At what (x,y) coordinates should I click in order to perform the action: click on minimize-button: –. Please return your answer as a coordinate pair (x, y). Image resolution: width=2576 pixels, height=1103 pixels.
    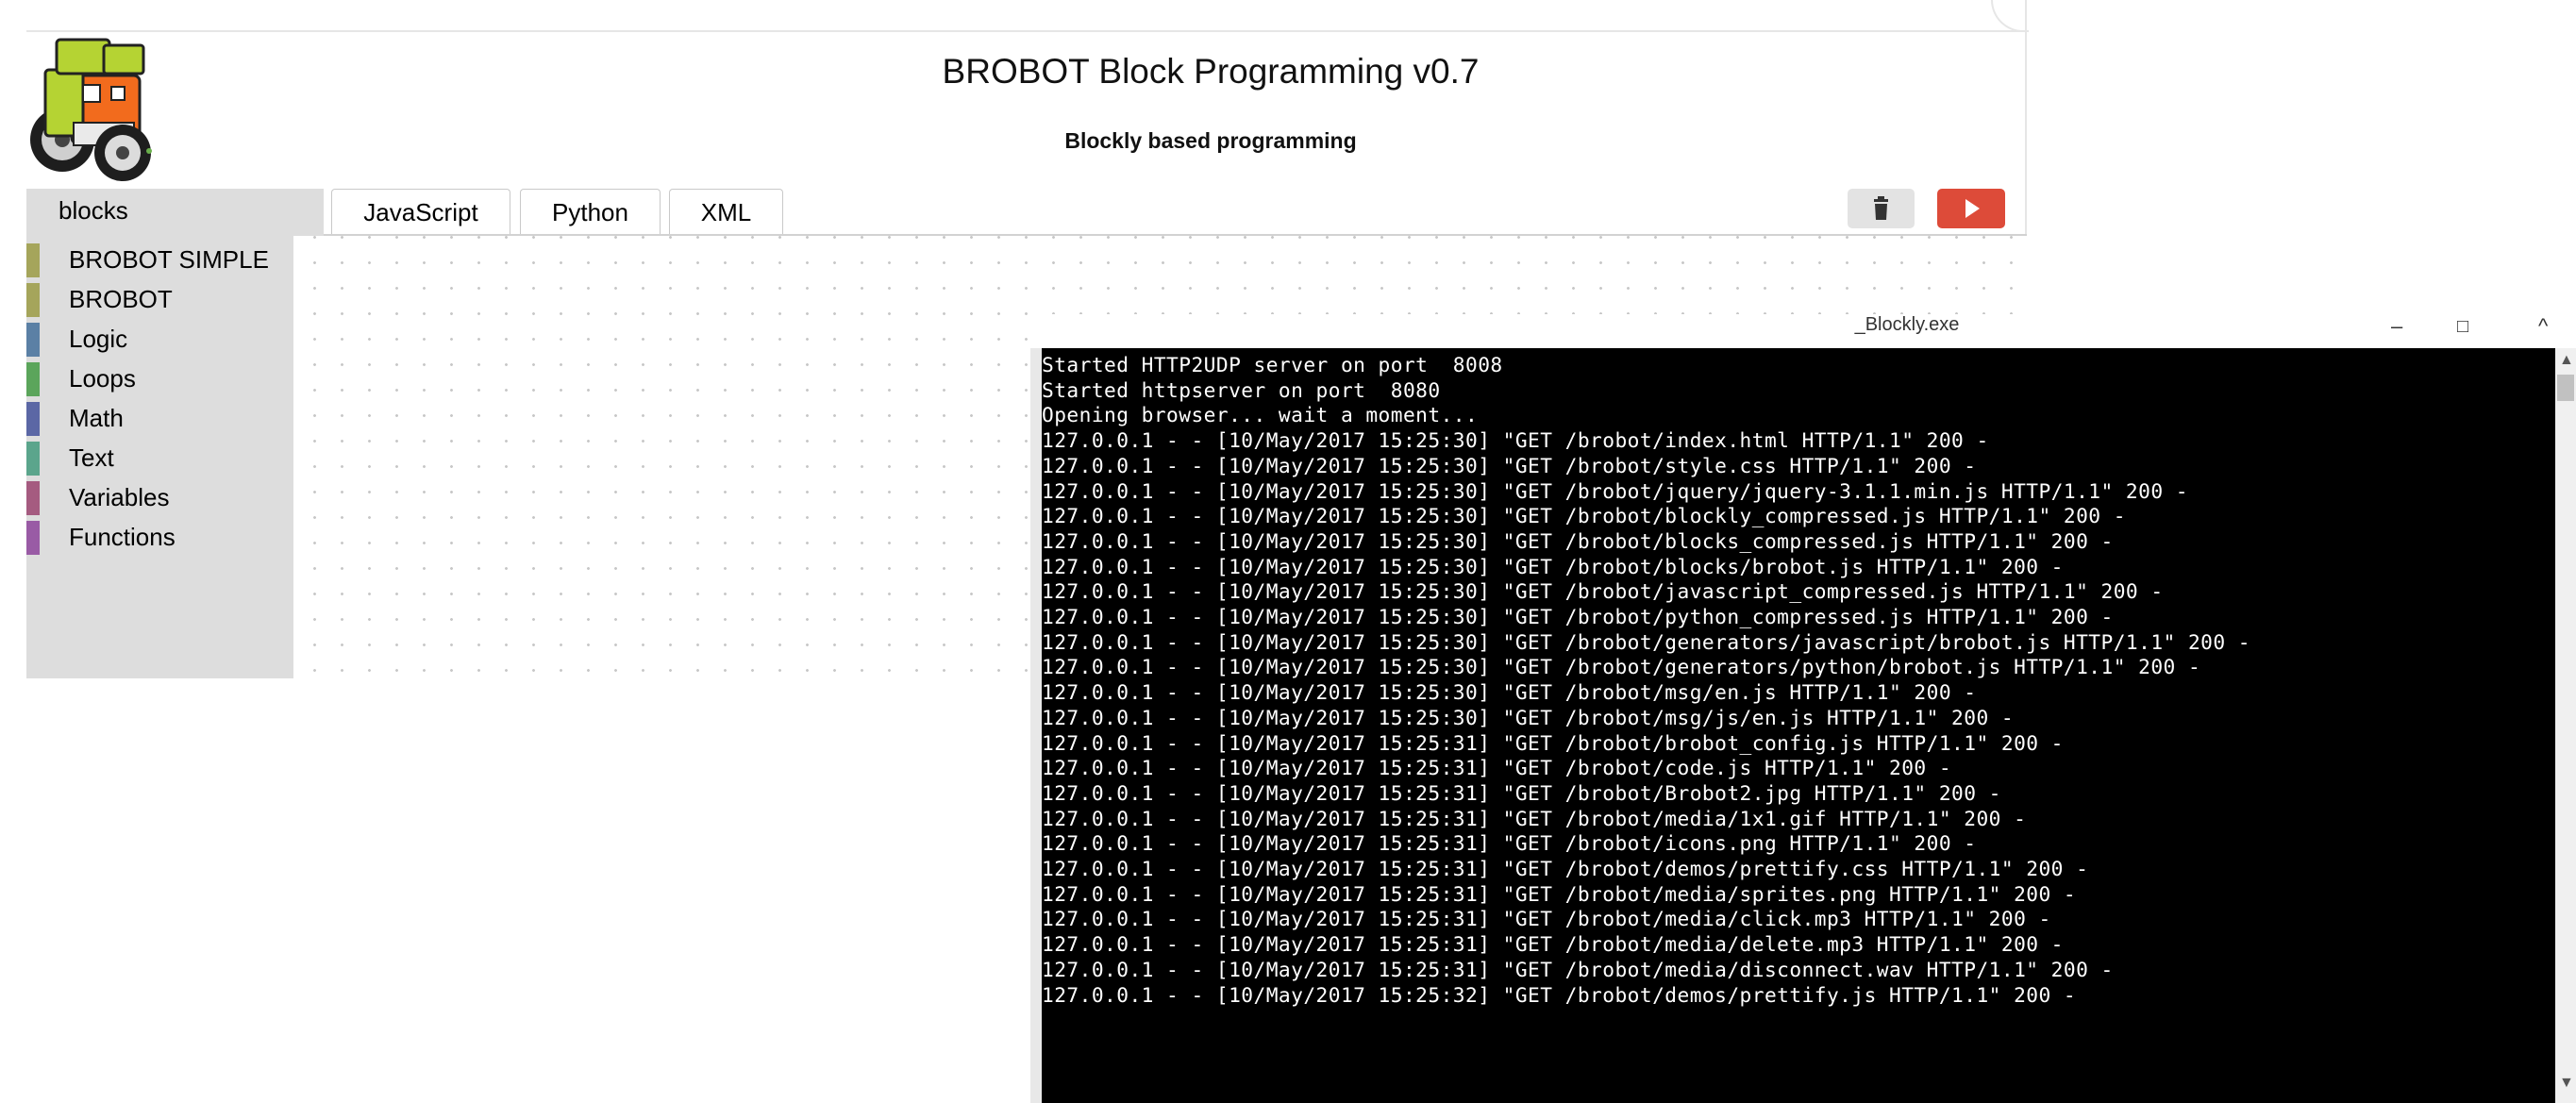
    Looking at the image, I should click on (2396, 327).